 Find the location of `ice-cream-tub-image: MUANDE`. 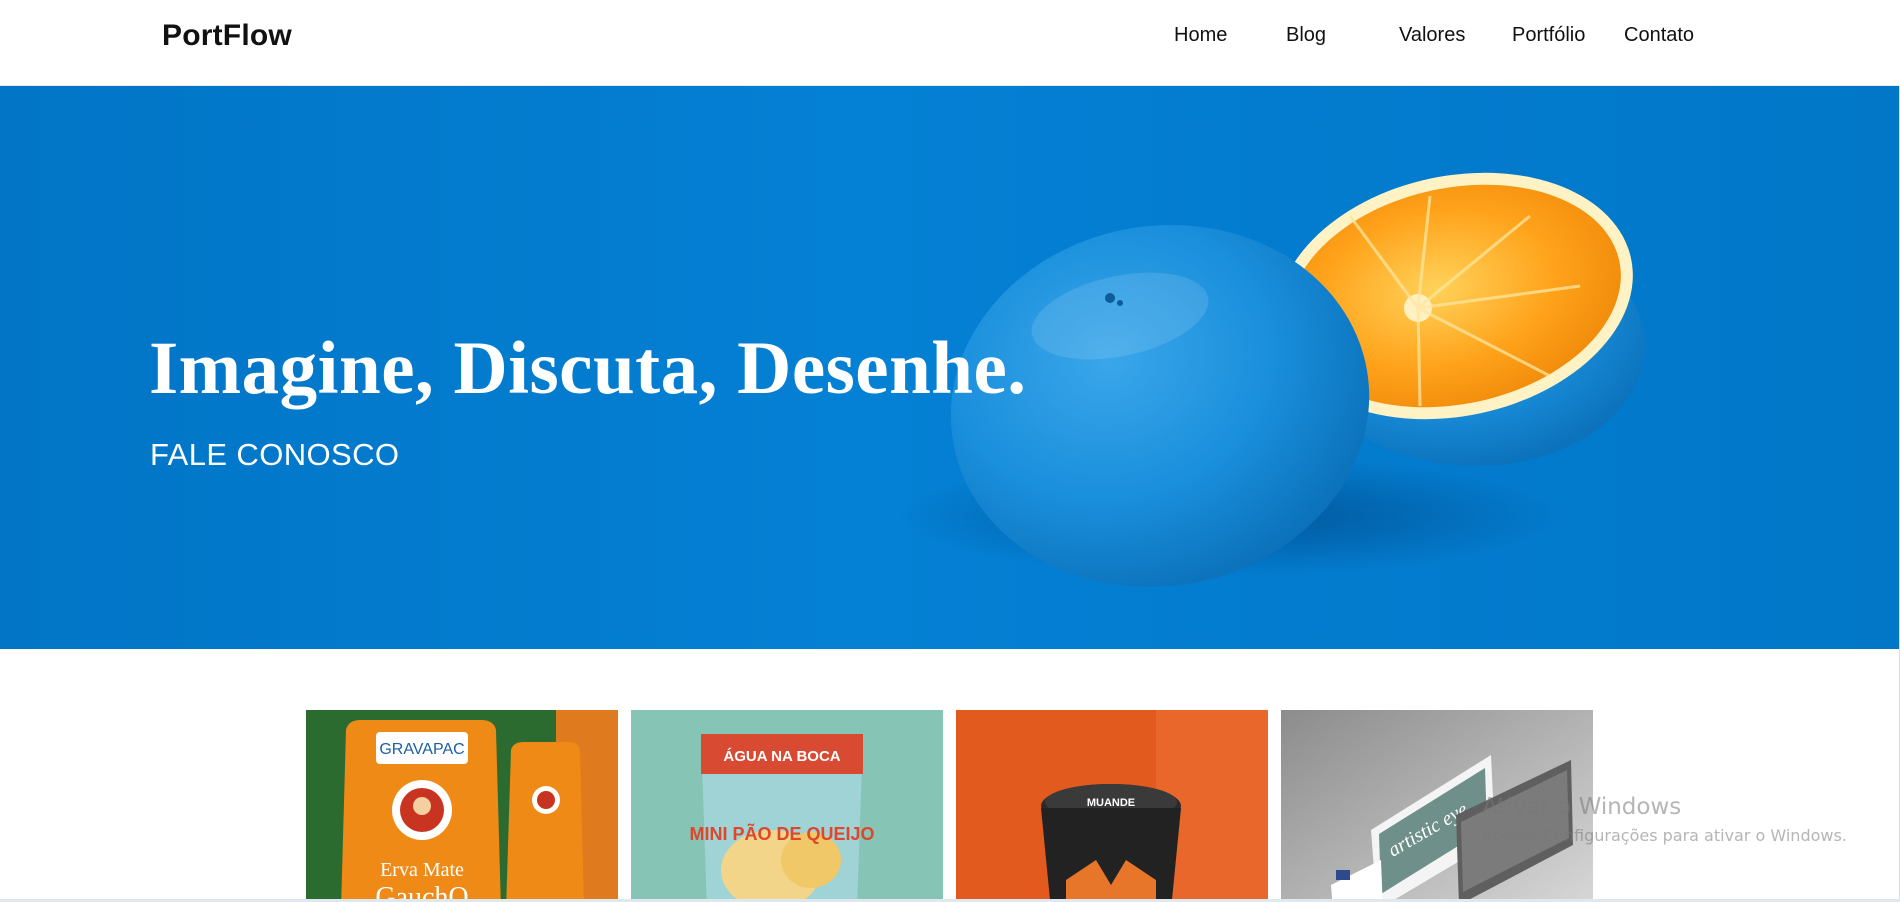

ice-cream-tub-image: MUANDE is located at coordinates (1112, 806).